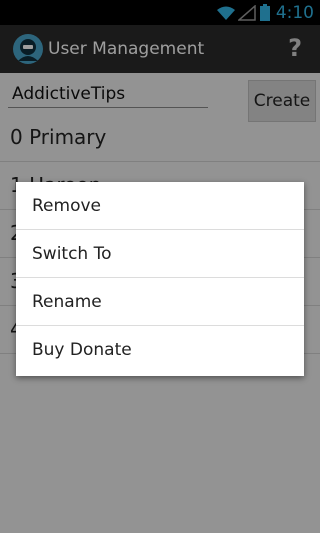 Image resolution: width=320 pixels, height=533 pixels. What do you see at coordinates (160, 302) in the screenshot?
I see `rename-menu-item: Rename` at bounding box center [160, 302].